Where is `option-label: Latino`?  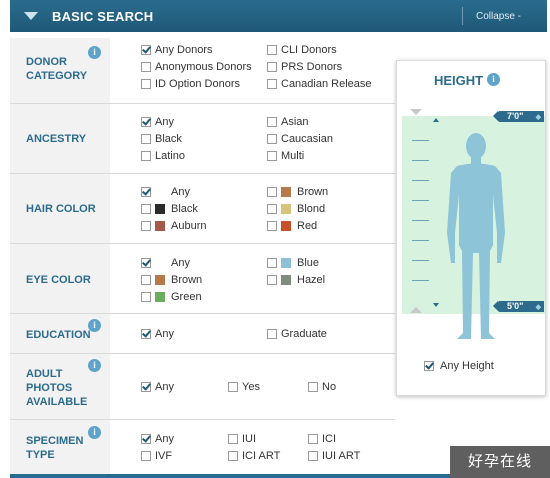 option-label: Latino is located at coordinates (170, 156).